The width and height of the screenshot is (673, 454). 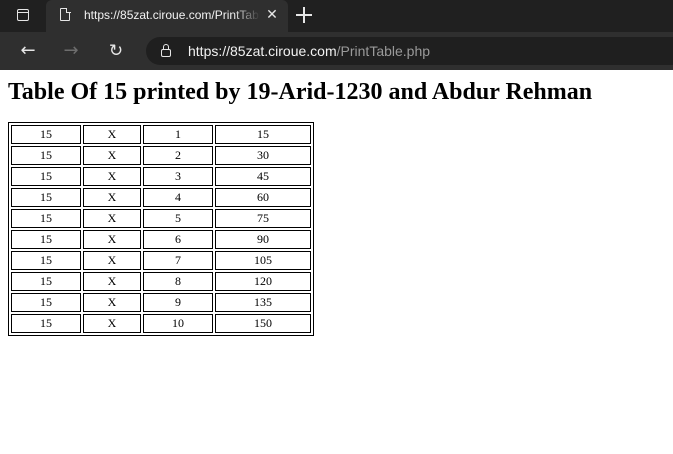 What do you see at coordinates (178, 218) in the screenshot?
I see `multiplier-cell: 5` at bounding box center [178, 218].